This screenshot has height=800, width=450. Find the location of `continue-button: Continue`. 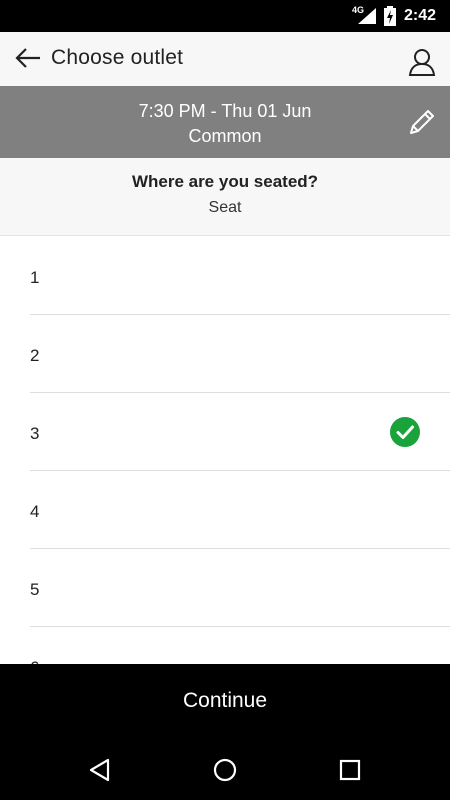

continue-button: Continue is located at coordinates (225, 701).